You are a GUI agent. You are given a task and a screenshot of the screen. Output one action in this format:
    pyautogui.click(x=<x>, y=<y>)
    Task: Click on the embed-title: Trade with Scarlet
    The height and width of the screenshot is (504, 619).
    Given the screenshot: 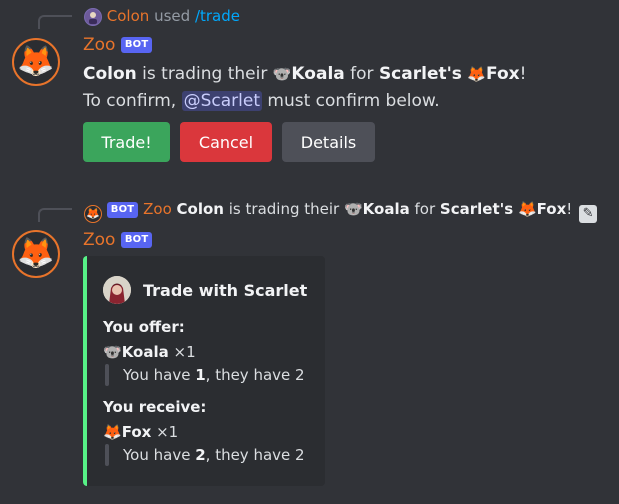 What is the action you would take?
    pyautogui.click(x=225, y=290)
    